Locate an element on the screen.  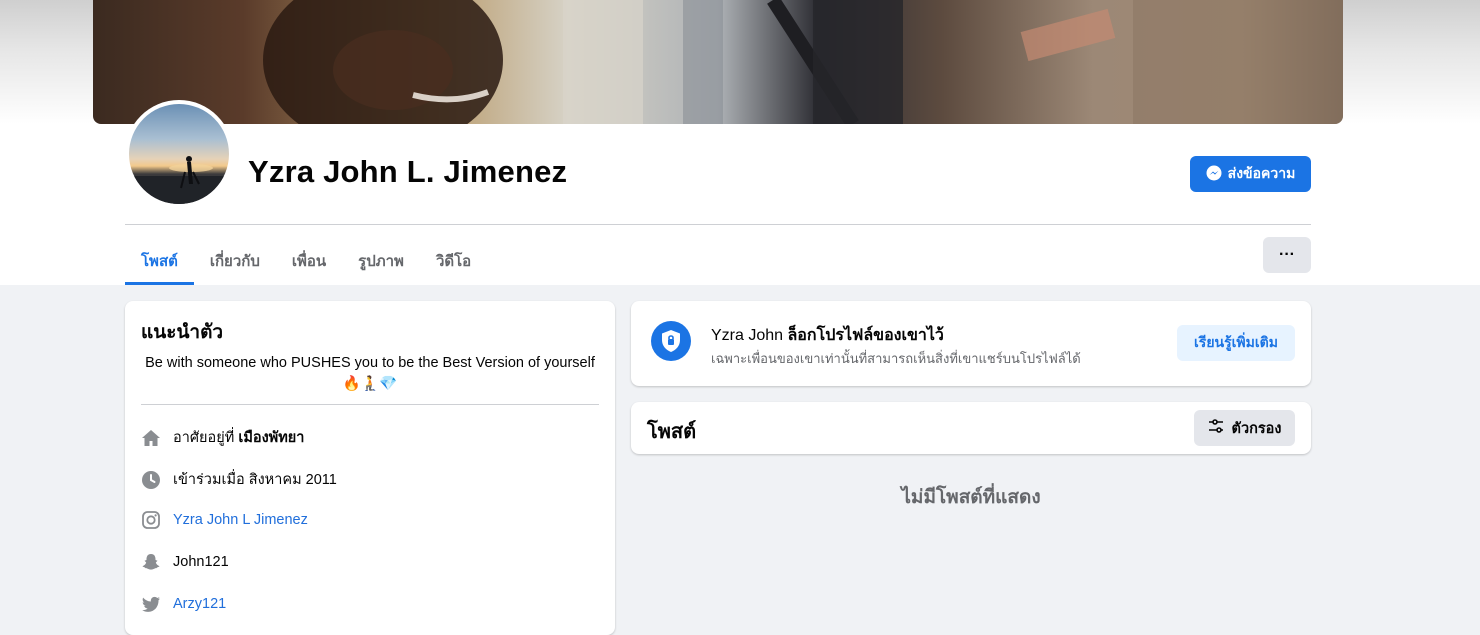
lives-in-text: อาศัยอยู่ที่ เมืองพัทยา is located at coordinates (238, 437).